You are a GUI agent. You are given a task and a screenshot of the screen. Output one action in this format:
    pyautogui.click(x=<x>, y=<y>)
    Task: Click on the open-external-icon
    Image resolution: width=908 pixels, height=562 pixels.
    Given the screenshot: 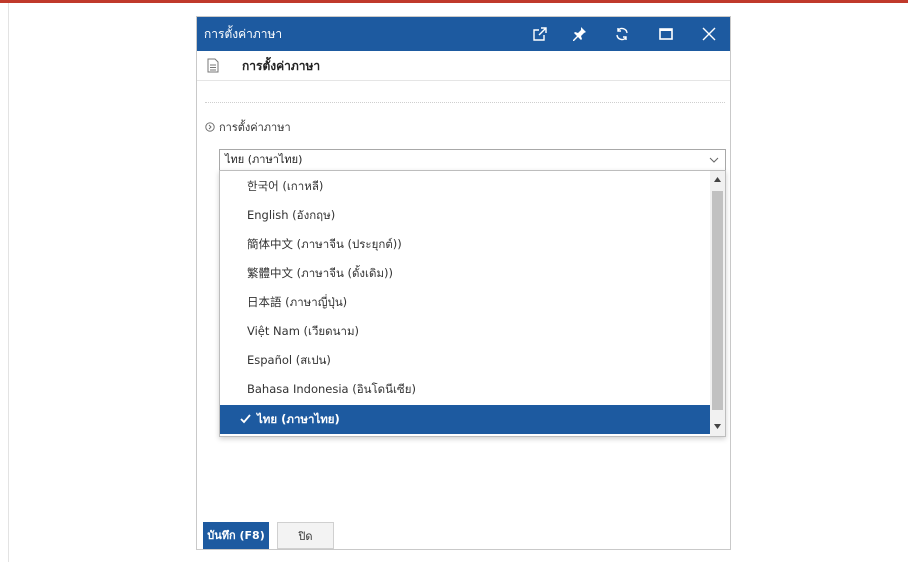 What is the action you would take?
    pyautogui.click(x=540, y=34)
    